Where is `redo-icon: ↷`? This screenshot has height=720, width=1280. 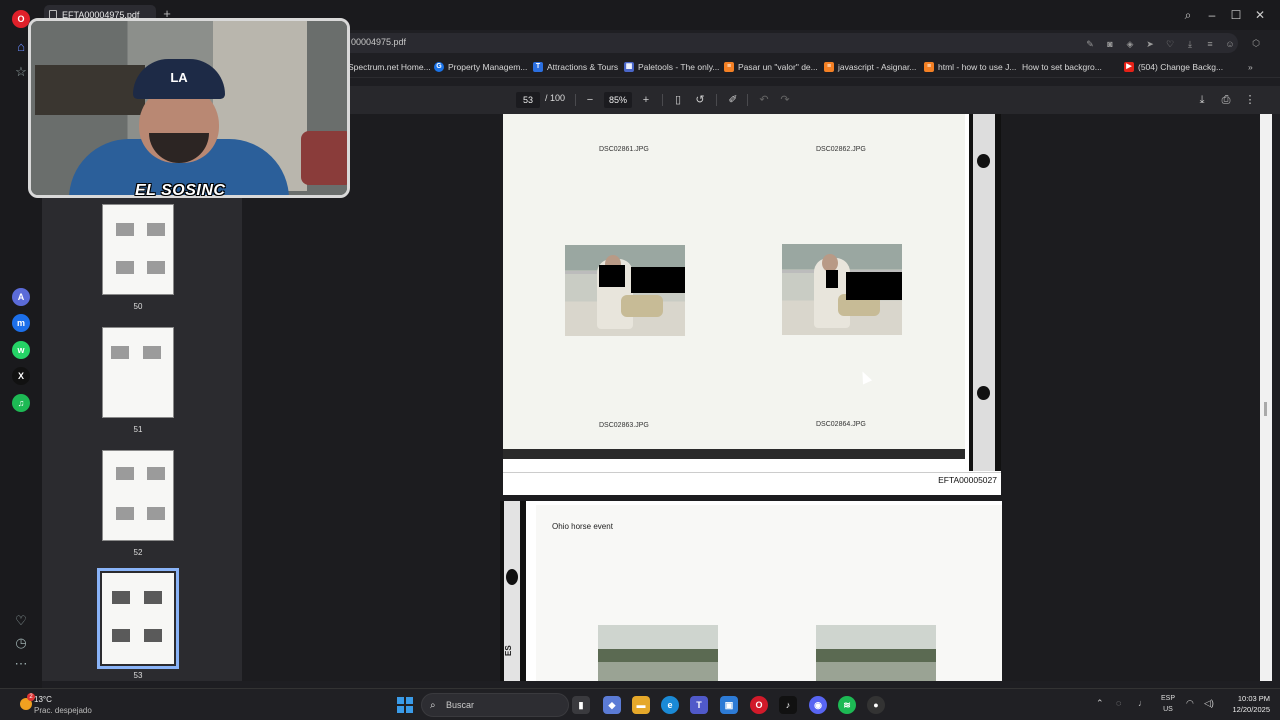 redo-icon: ↷ is located at coordinates (785, 100).